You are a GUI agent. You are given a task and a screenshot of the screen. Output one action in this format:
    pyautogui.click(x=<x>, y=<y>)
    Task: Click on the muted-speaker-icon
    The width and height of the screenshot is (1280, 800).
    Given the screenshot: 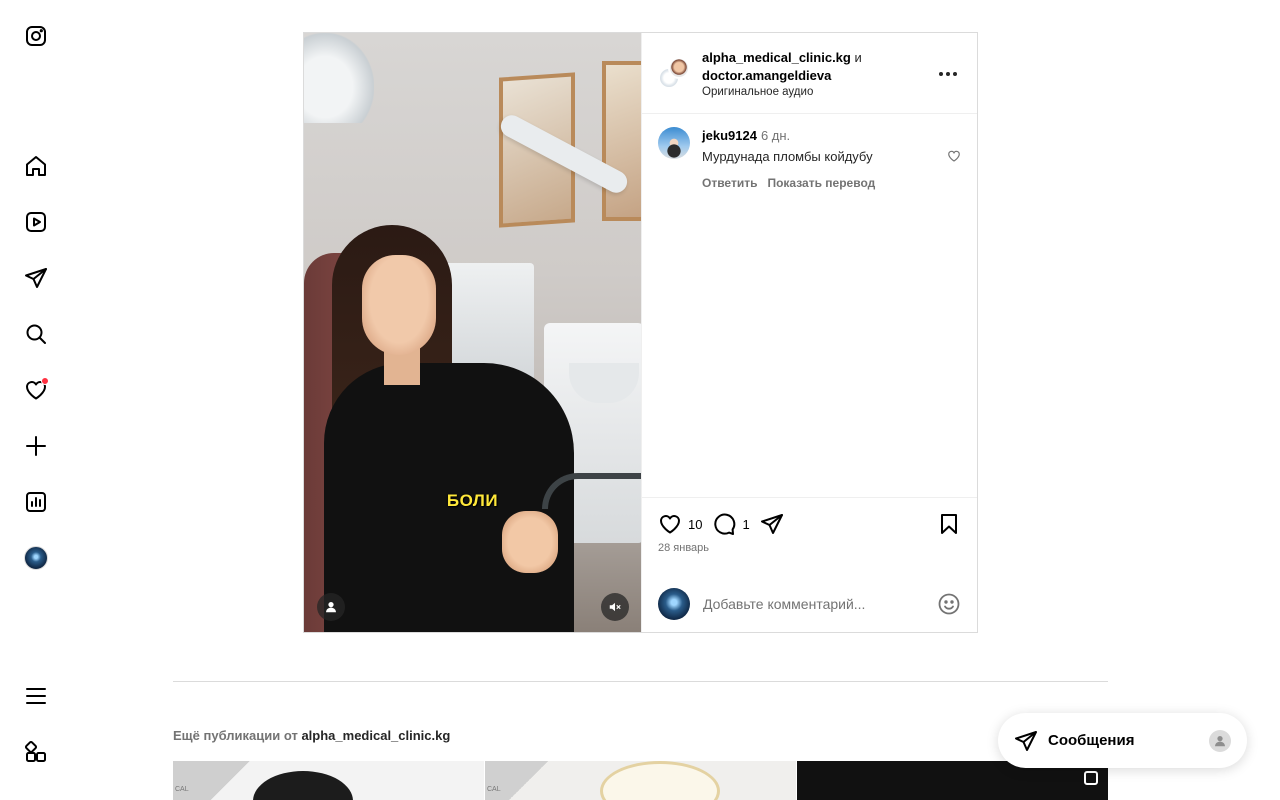 What is the action you would take?
    pyautogui.click(x=615, y=607)
    